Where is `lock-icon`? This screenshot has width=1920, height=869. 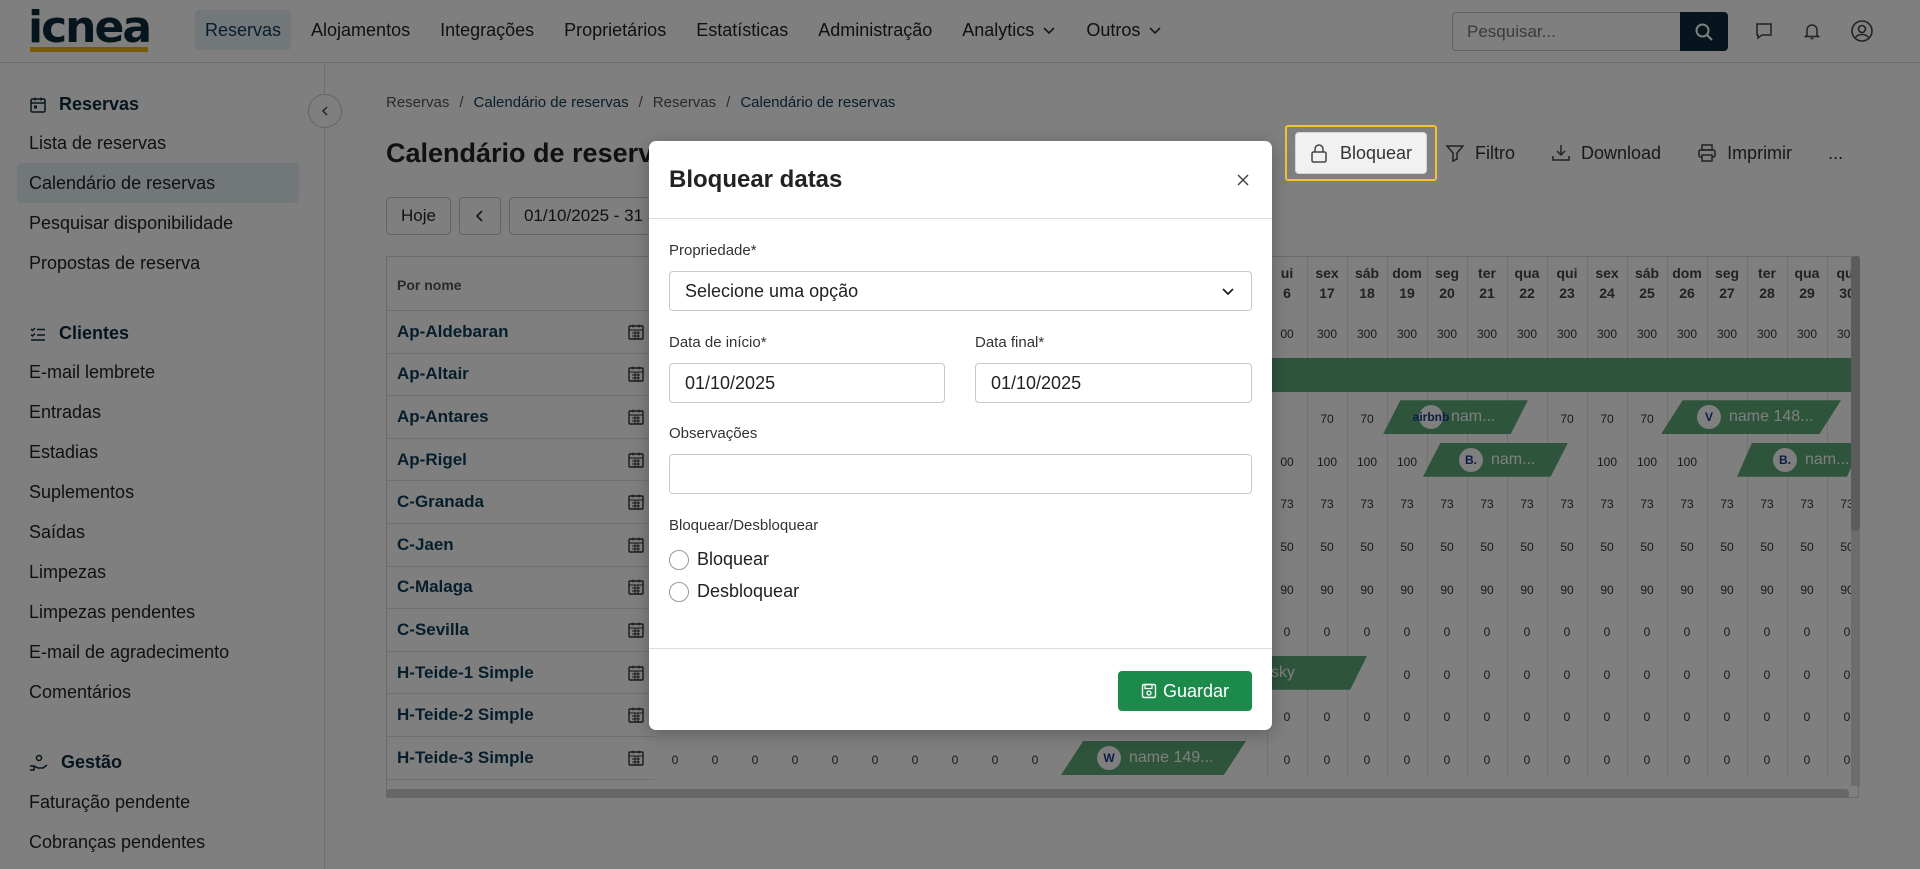
lock-icon is located at coordinates (1319, 153).